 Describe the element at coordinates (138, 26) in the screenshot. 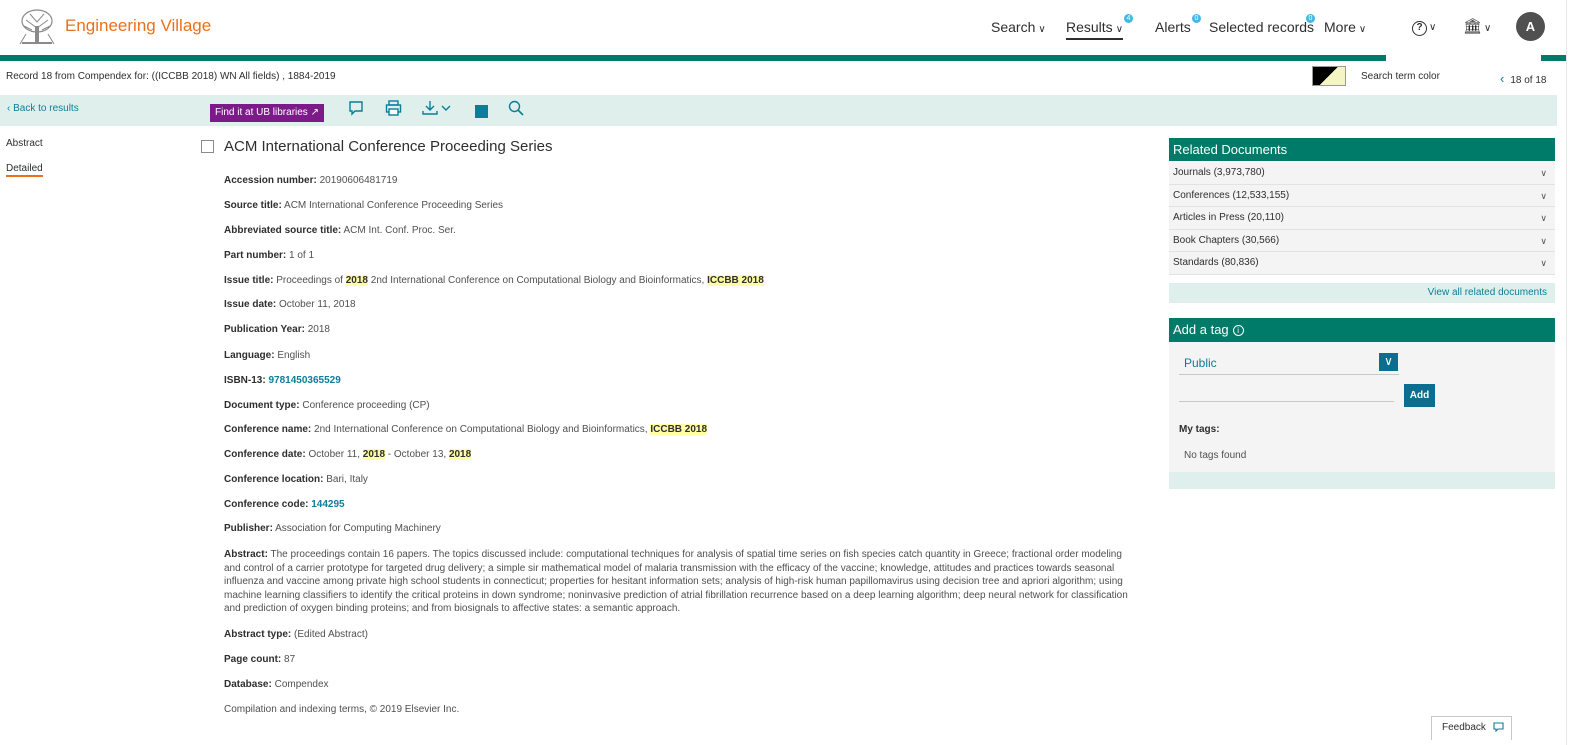

I see `app-title: Engineering Village` at that location.